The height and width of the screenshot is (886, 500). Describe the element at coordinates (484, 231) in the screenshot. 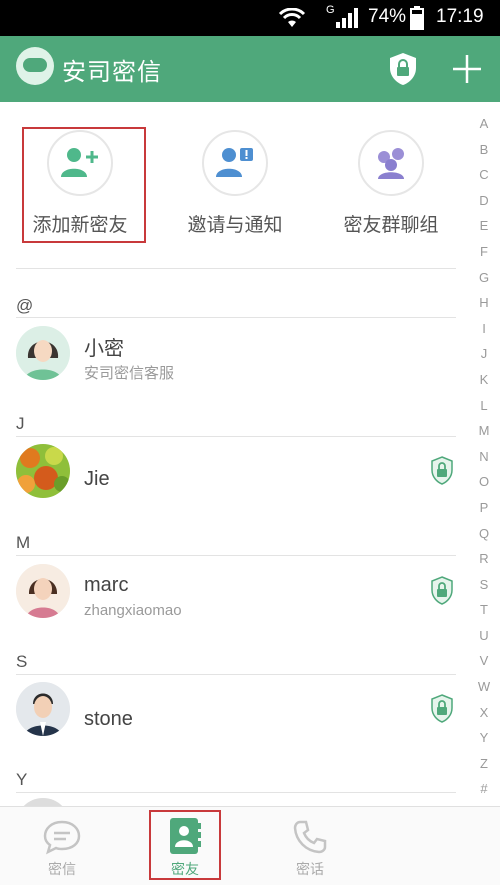

I see `index-letter: E` at that location.